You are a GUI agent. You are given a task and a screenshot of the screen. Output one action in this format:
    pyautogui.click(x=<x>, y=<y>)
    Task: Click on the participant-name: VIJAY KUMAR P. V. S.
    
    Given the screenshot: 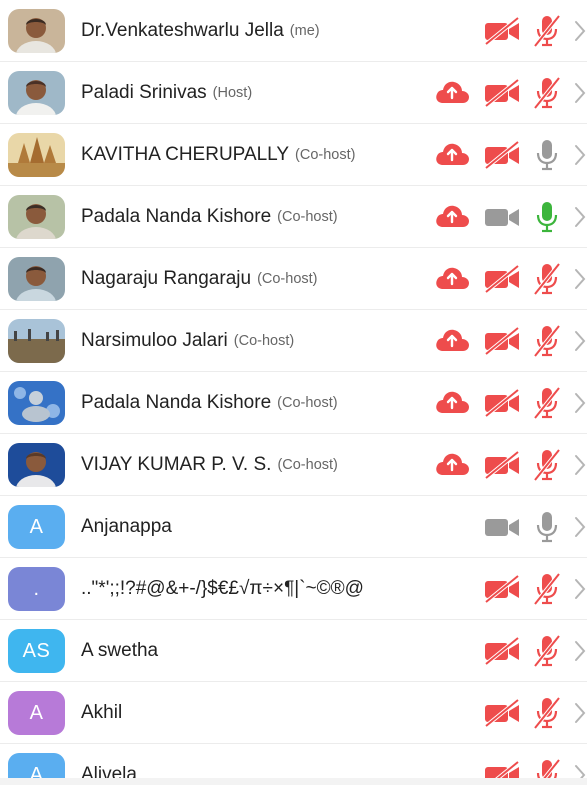 What is the action you would take?
    pyautogui.click(x=176, y=464)
    